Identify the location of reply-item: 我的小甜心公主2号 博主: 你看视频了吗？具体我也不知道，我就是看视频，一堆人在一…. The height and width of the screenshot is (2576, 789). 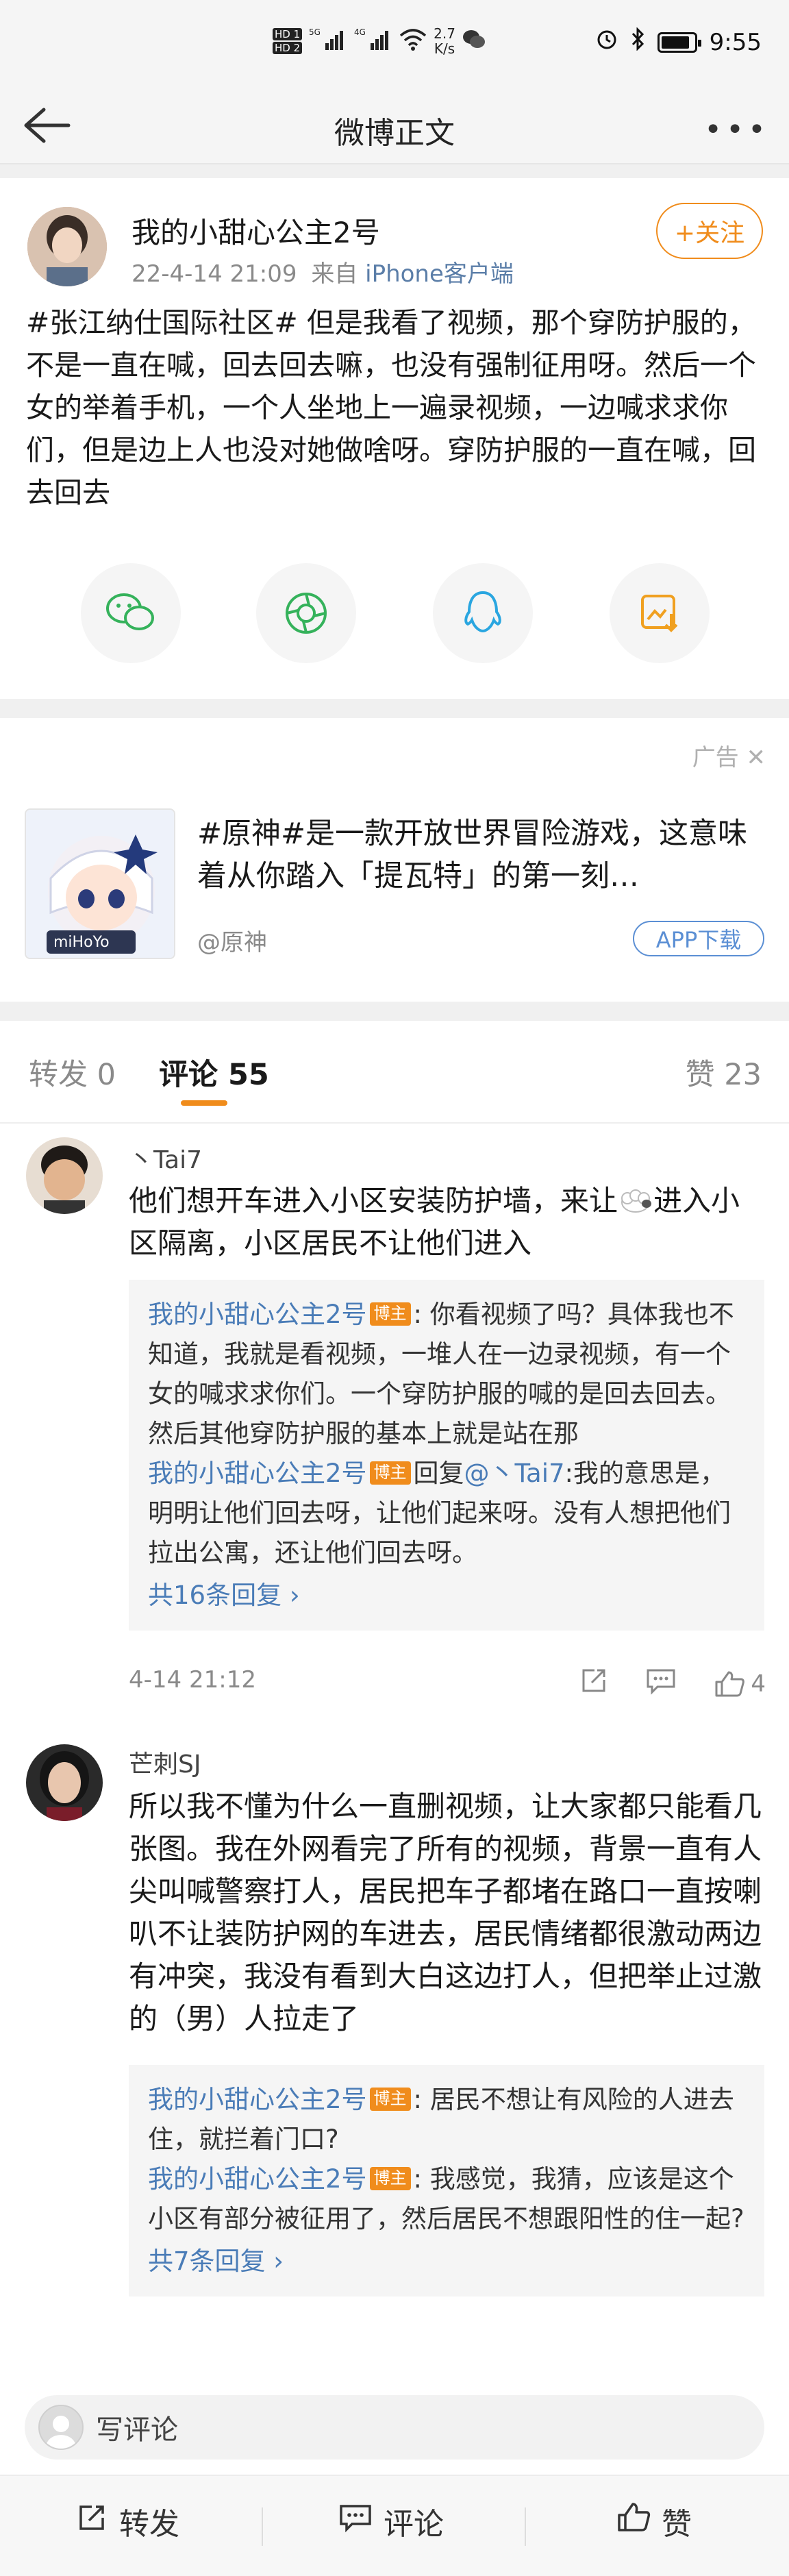
(447, 1374).